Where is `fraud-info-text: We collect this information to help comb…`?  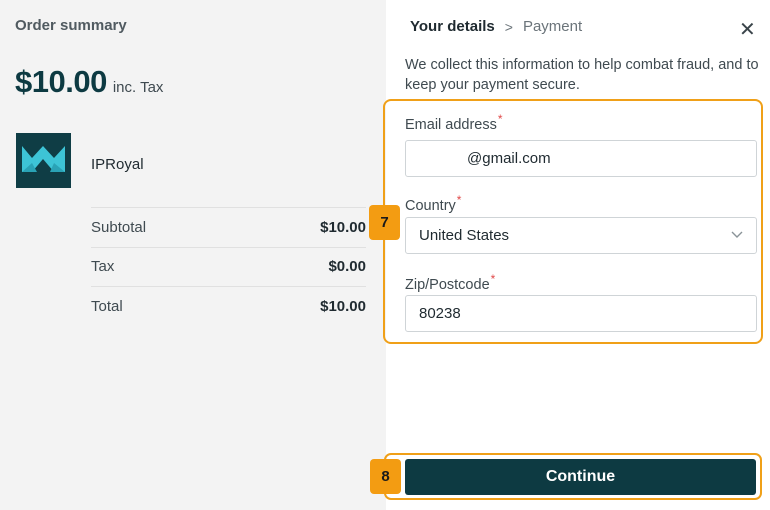
fraud-info-text: We collect this information to help comb… is located at coordinates (582, 75).